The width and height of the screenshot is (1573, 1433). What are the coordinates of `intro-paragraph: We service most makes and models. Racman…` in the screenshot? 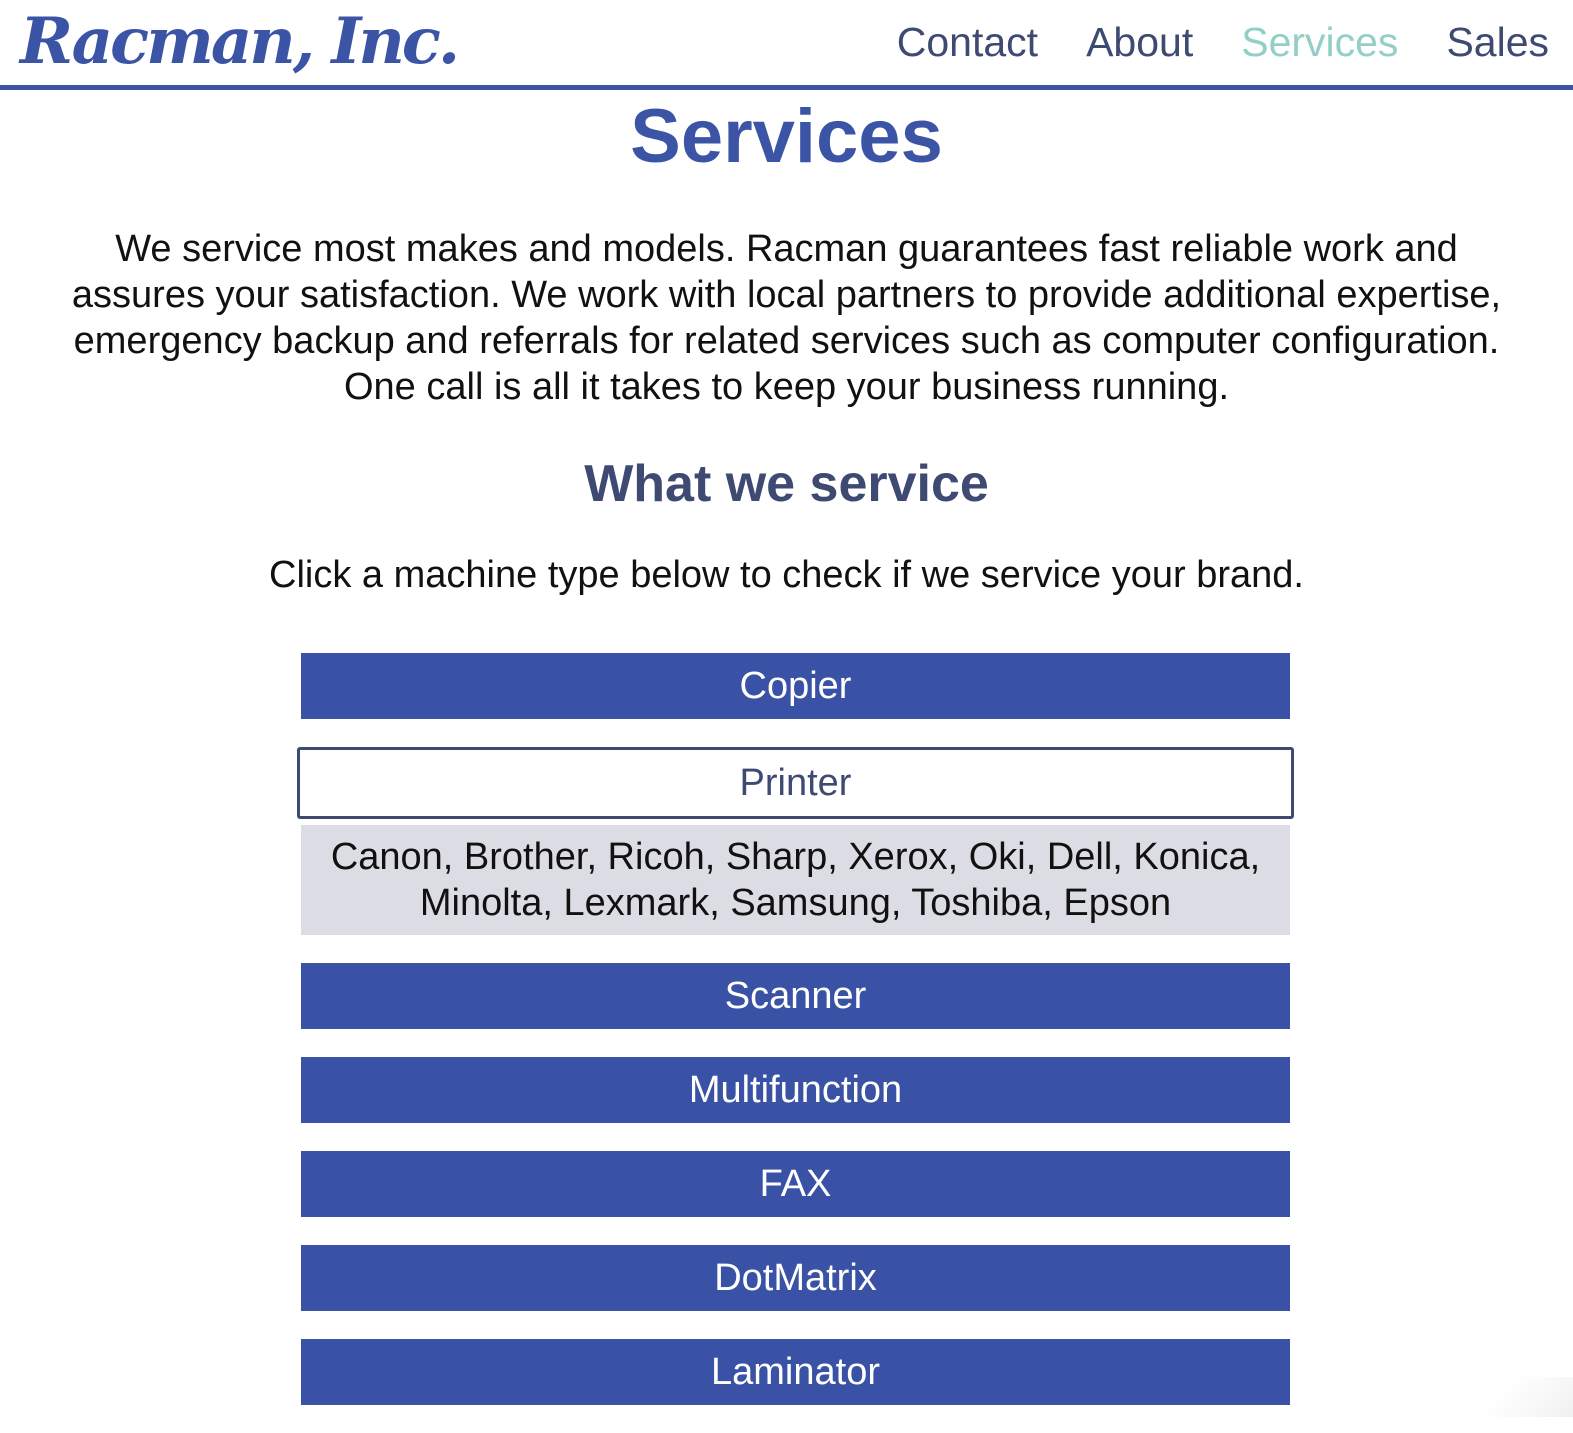 It's located at (786, 318).